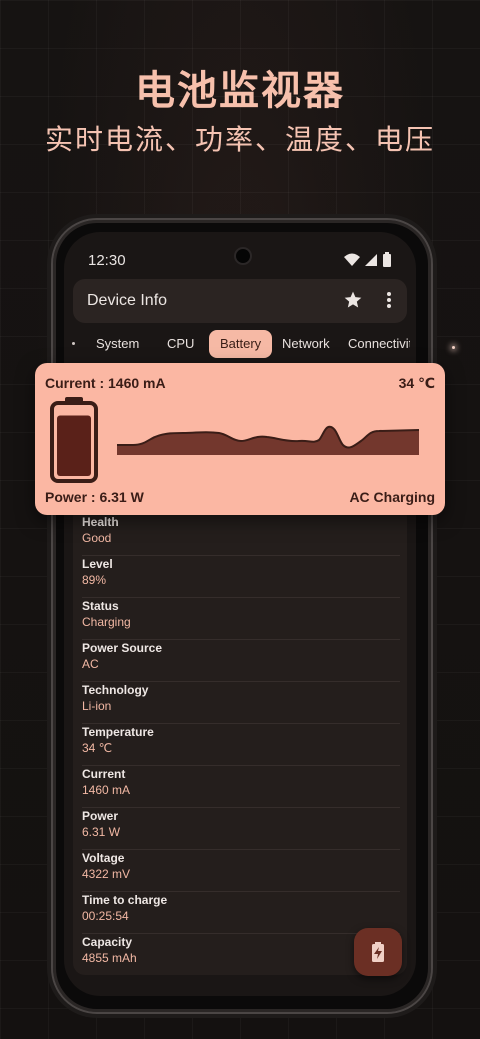 This screenshot has width=480, height=1039. Describe the element at coordinates (97, 706) in the screenshot. I see `item-value: Li-ion` at that location.